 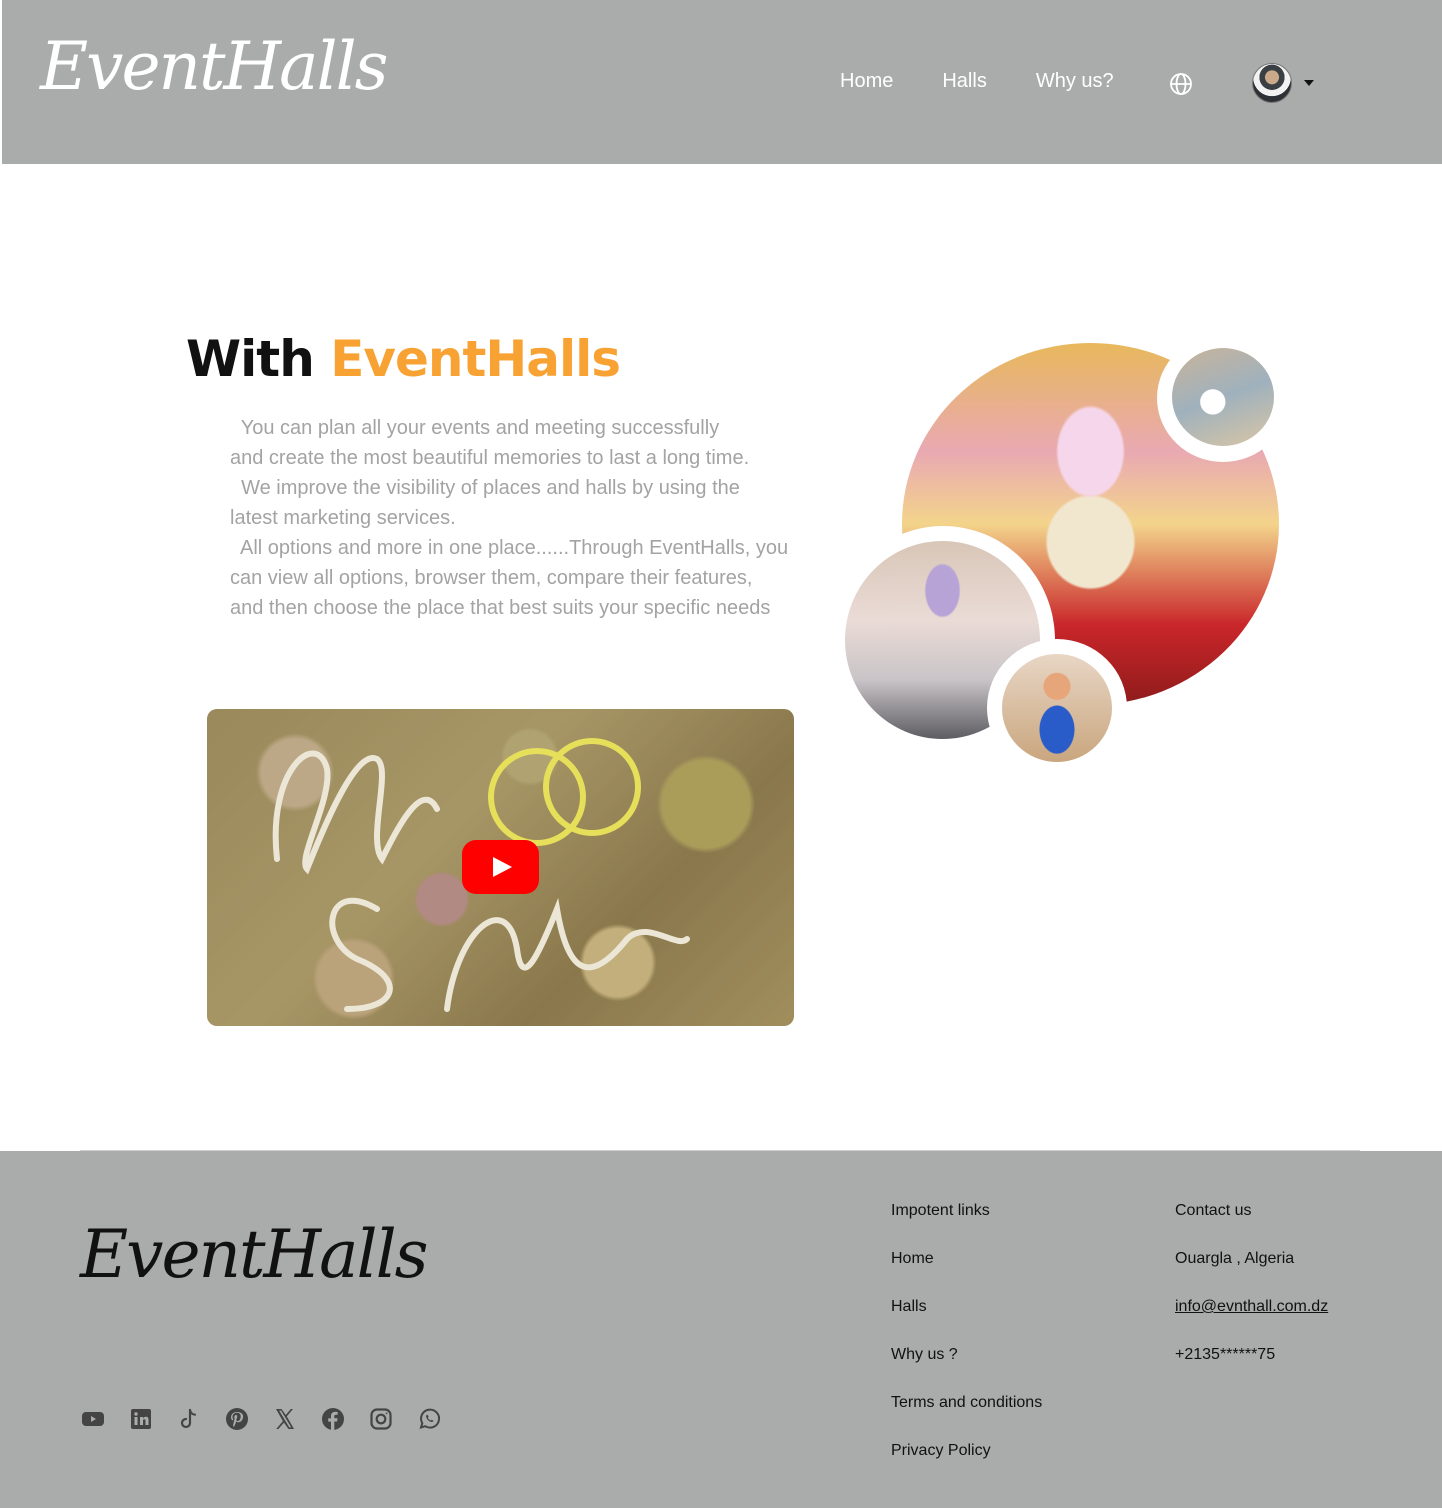 What do you see at coordinates (475, 359) in the screenshot?
I see `hero-title-brand: EventHalls` at bounding box center [475, 359].